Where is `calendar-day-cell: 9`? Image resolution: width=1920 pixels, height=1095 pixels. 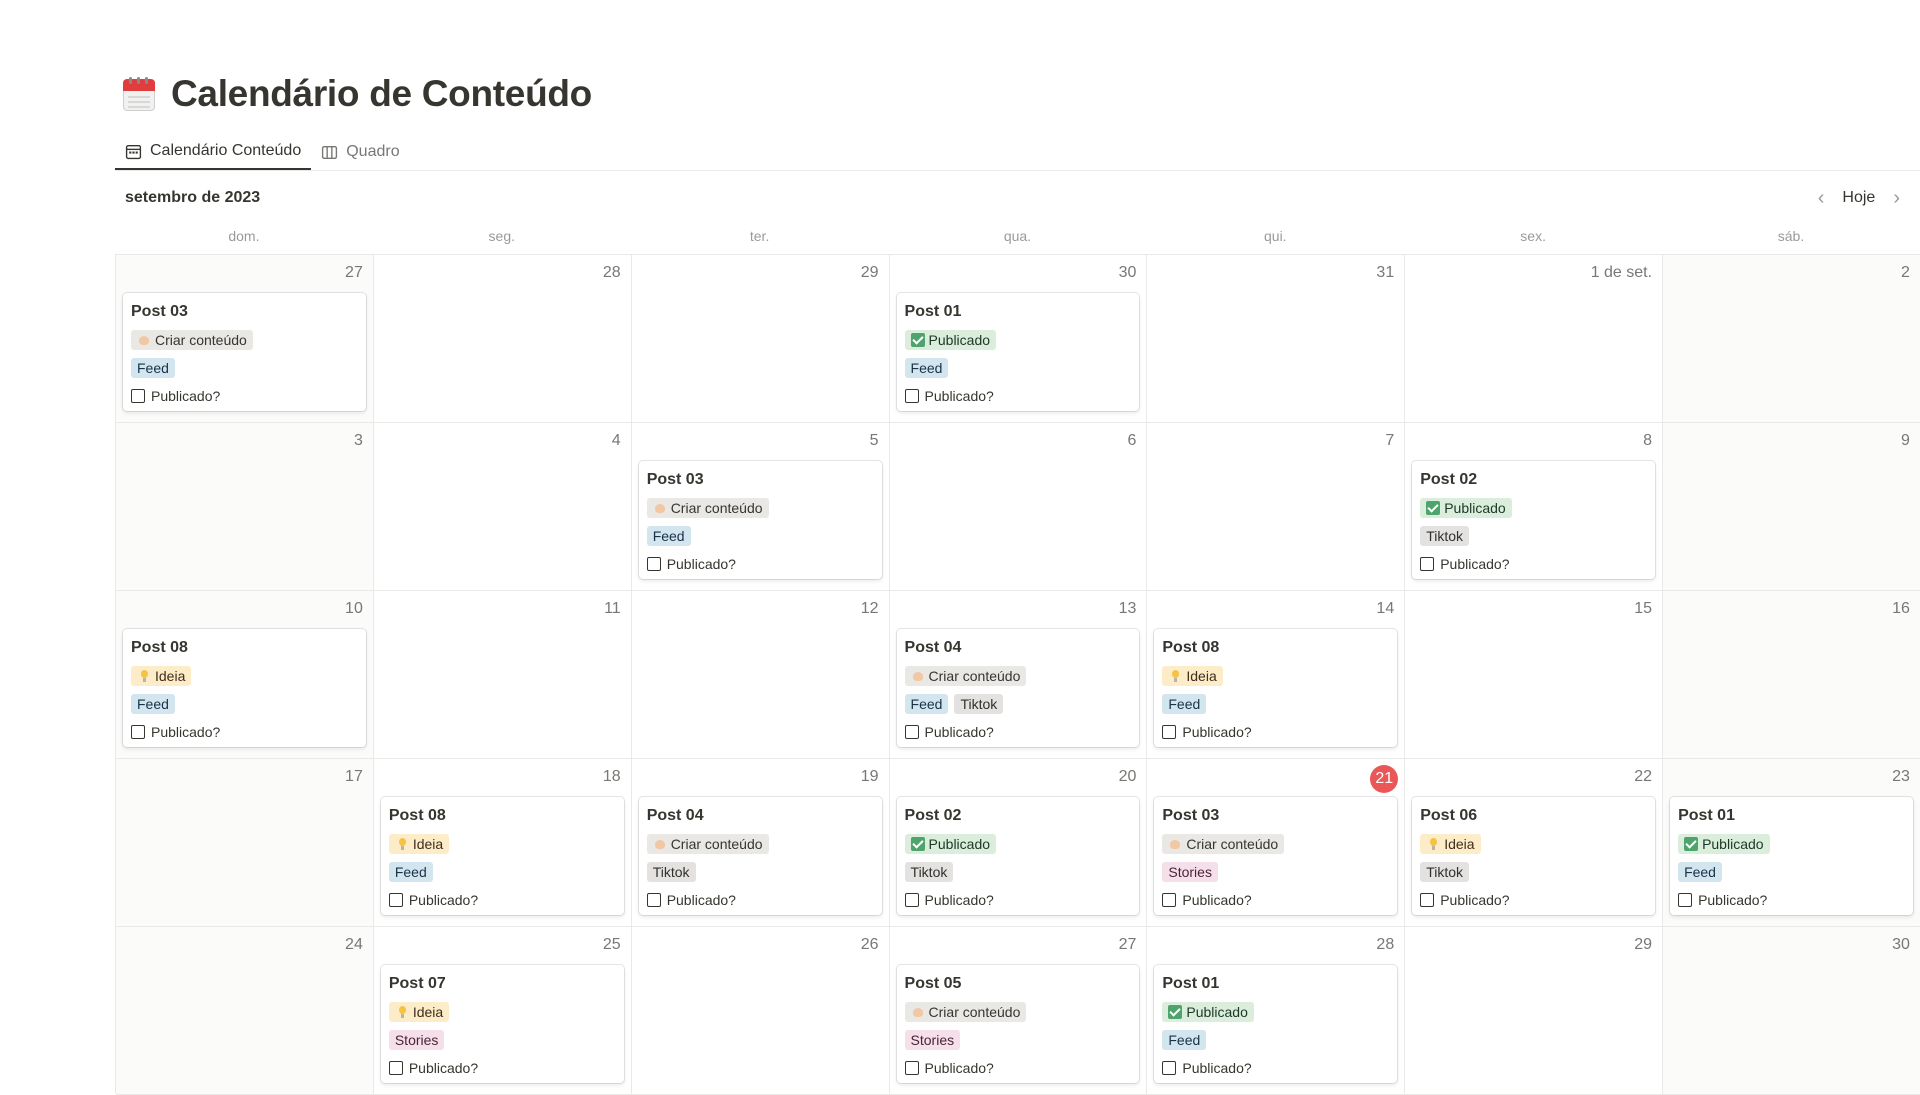 calendar-day-cell: 9 is located at coordinates (1791, 507).